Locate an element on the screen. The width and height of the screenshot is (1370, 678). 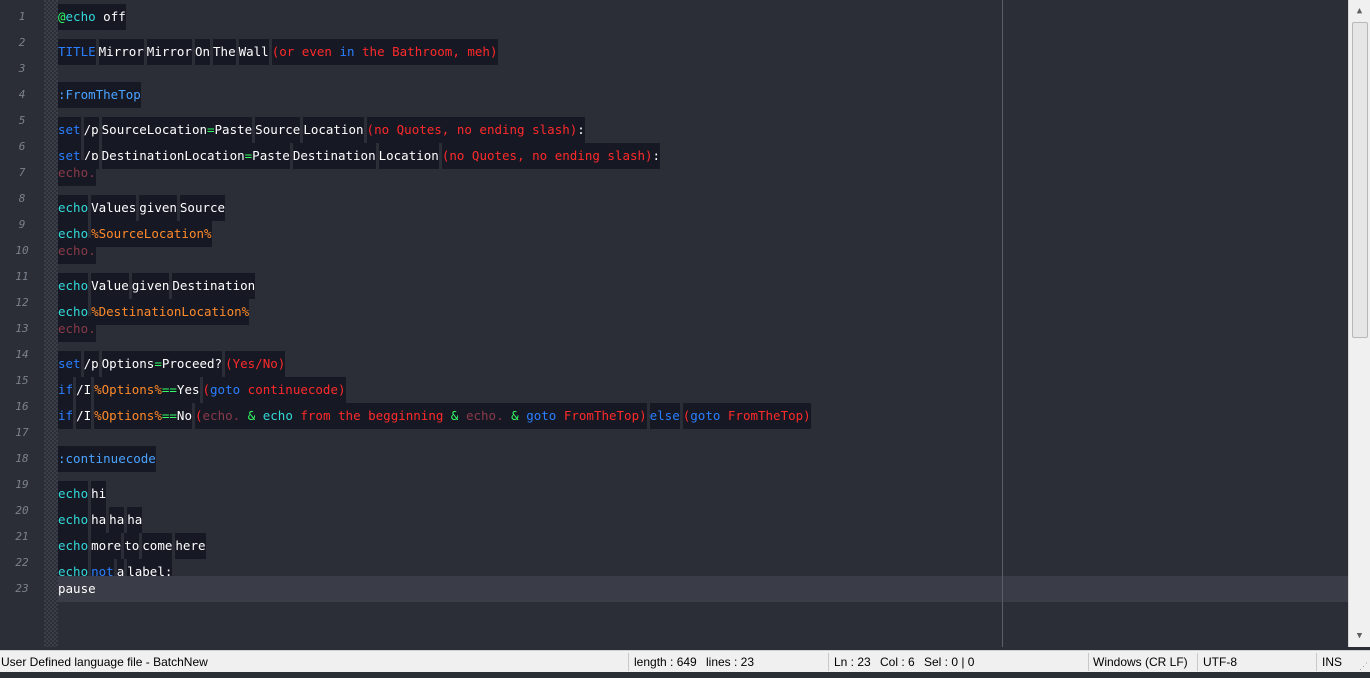
code-line: :continuecode is located at coordinates (703, 459).